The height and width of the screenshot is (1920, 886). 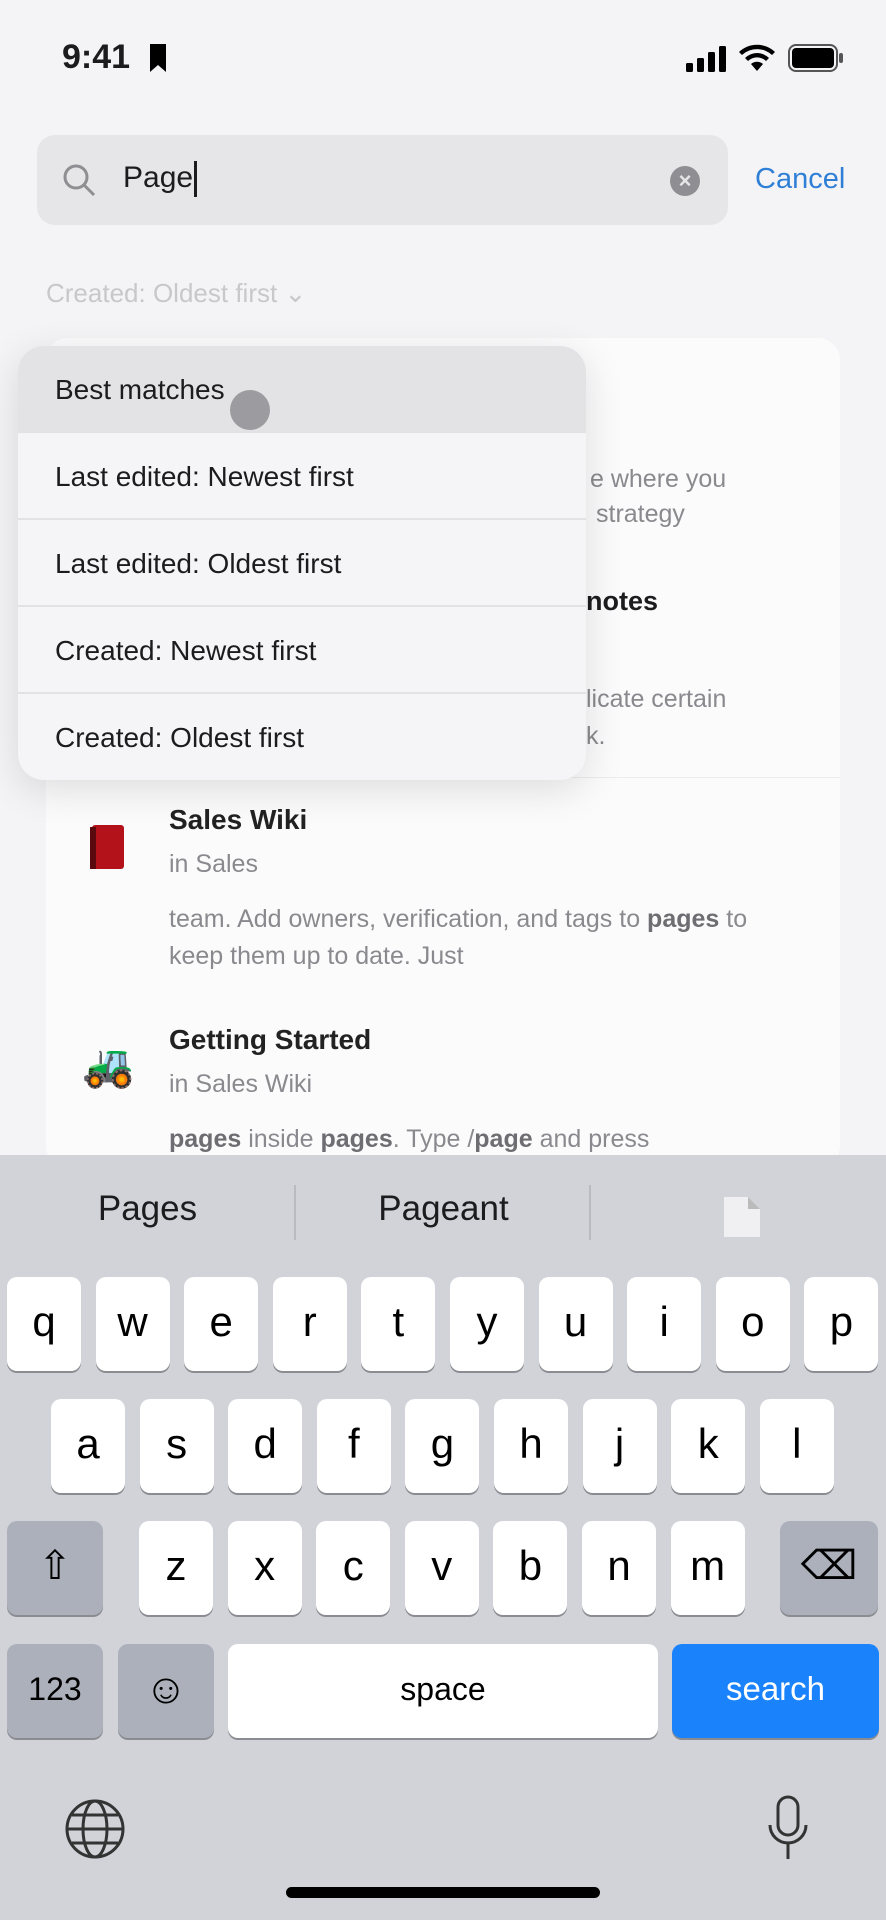 I want to click on menu-item-last-edited-newest: Last edited: Newest first, so click(x=302, y=476).